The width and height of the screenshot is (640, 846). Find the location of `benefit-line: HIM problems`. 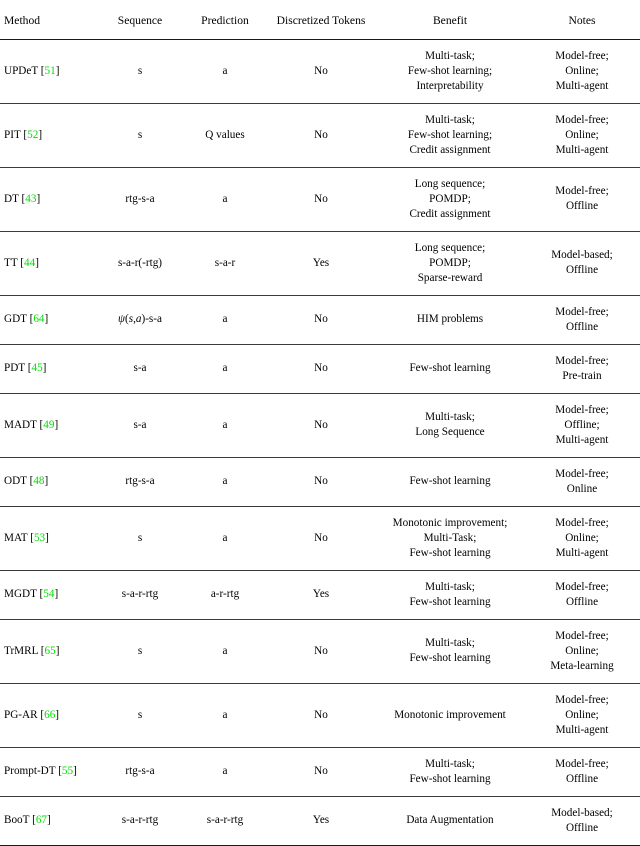

benefit-line: HIM problems is located at coordinates (450, 319).